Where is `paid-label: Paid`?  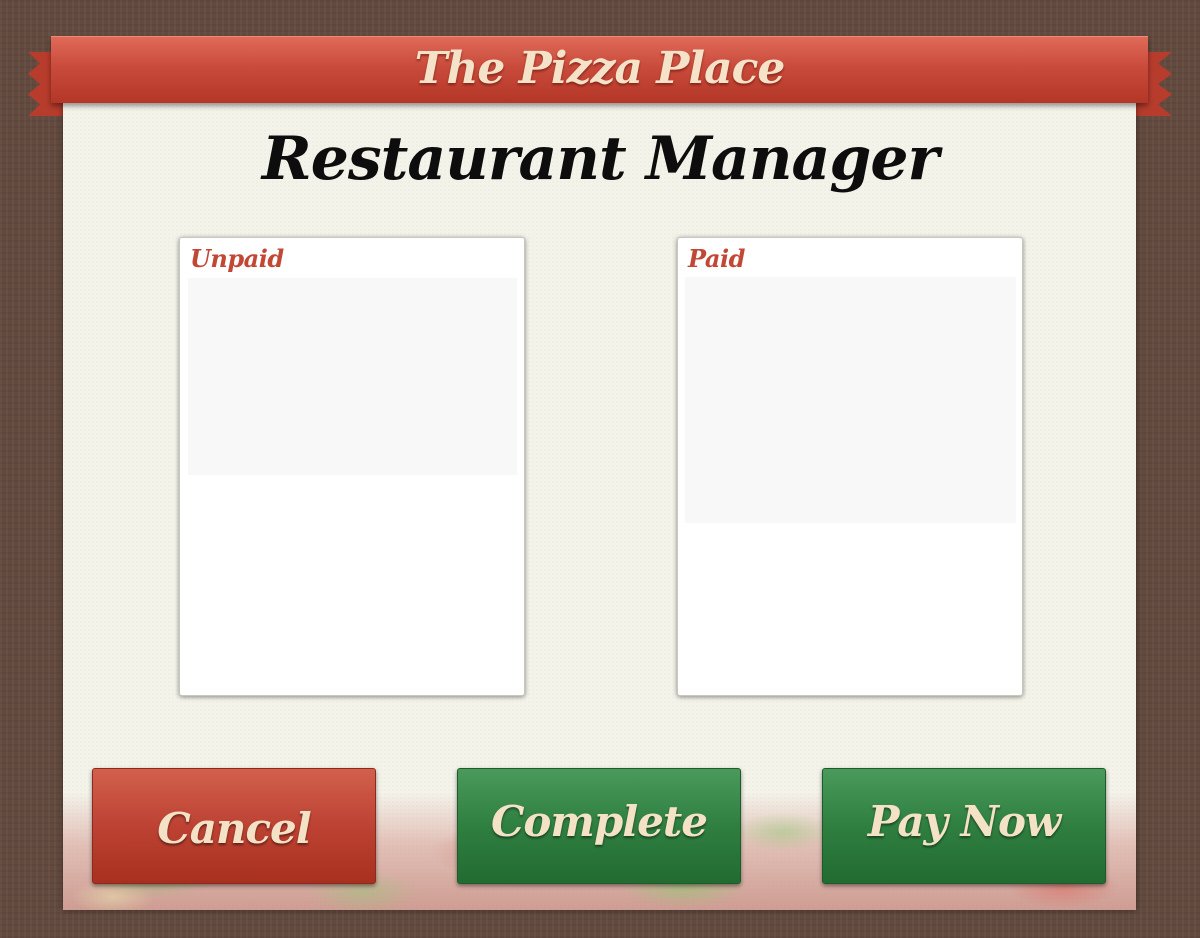
paid-label: Paid is located at coordinates (716, 258).